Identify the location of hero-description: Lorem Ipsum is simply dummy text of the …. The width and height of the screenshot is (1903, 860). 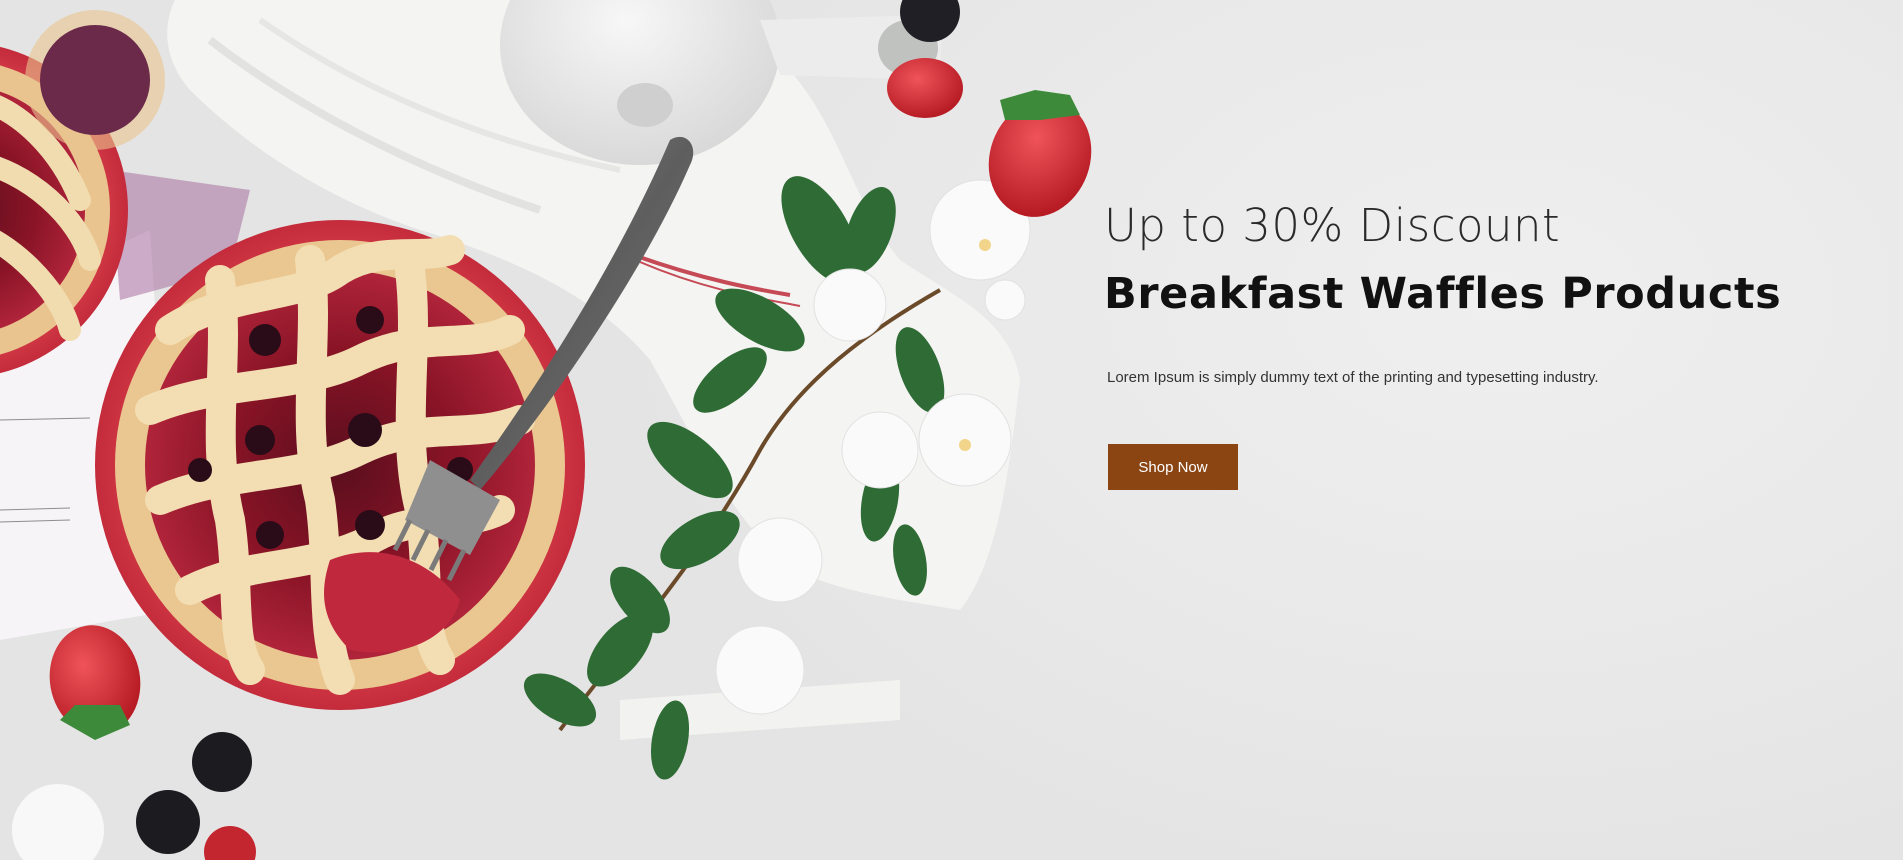
(1353, 377).